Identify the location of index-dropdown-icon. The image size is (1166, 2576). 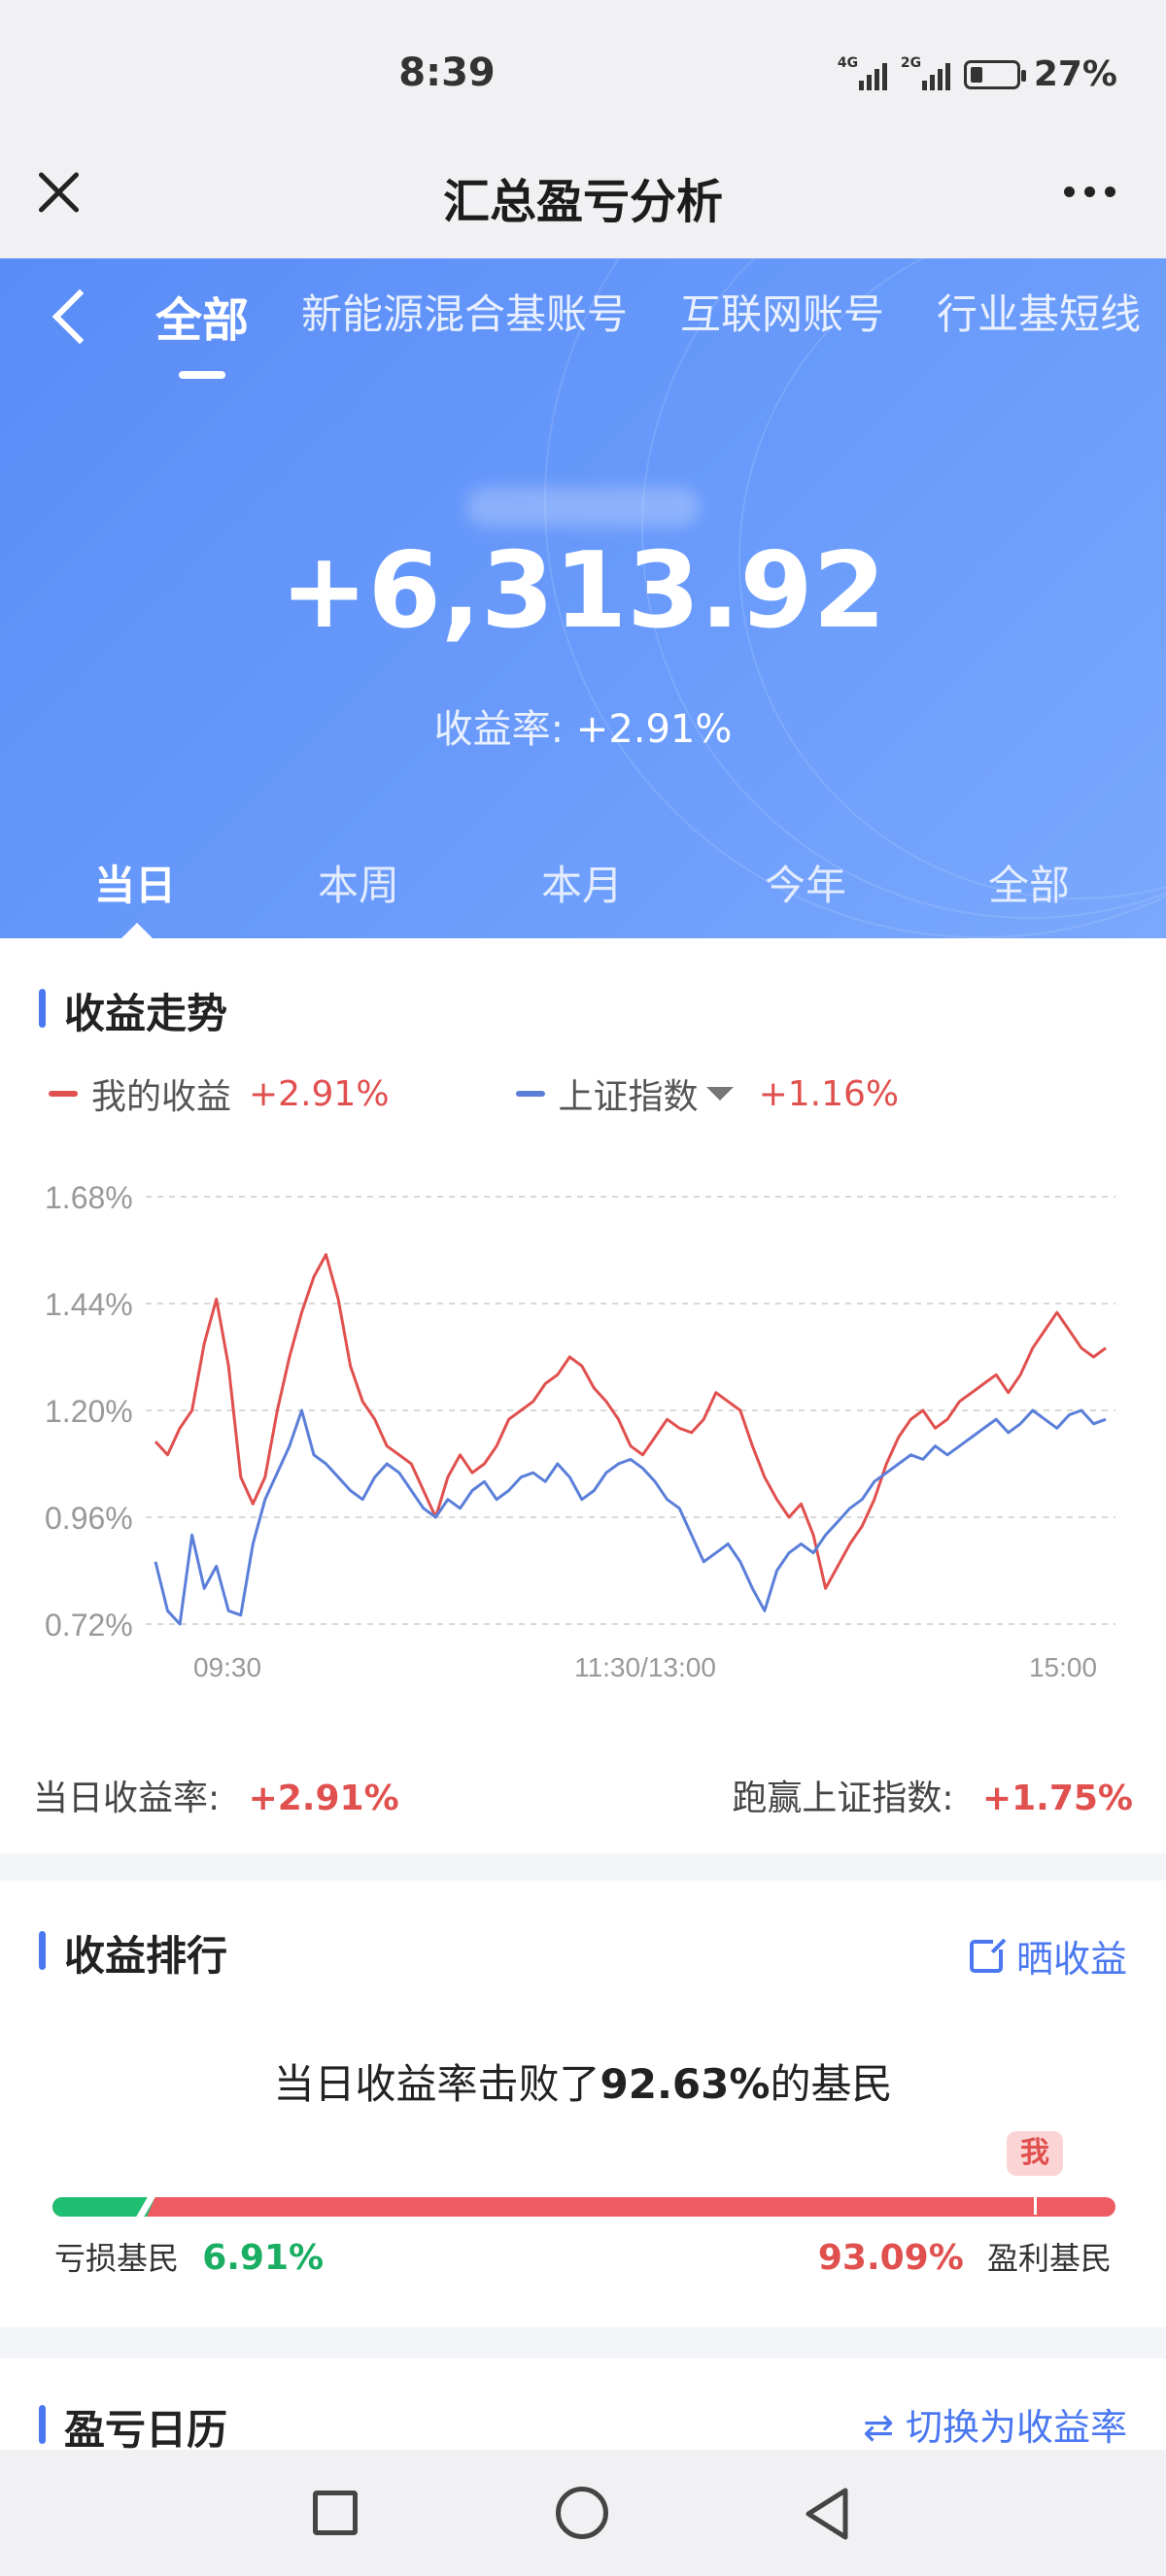
(719, 1094).